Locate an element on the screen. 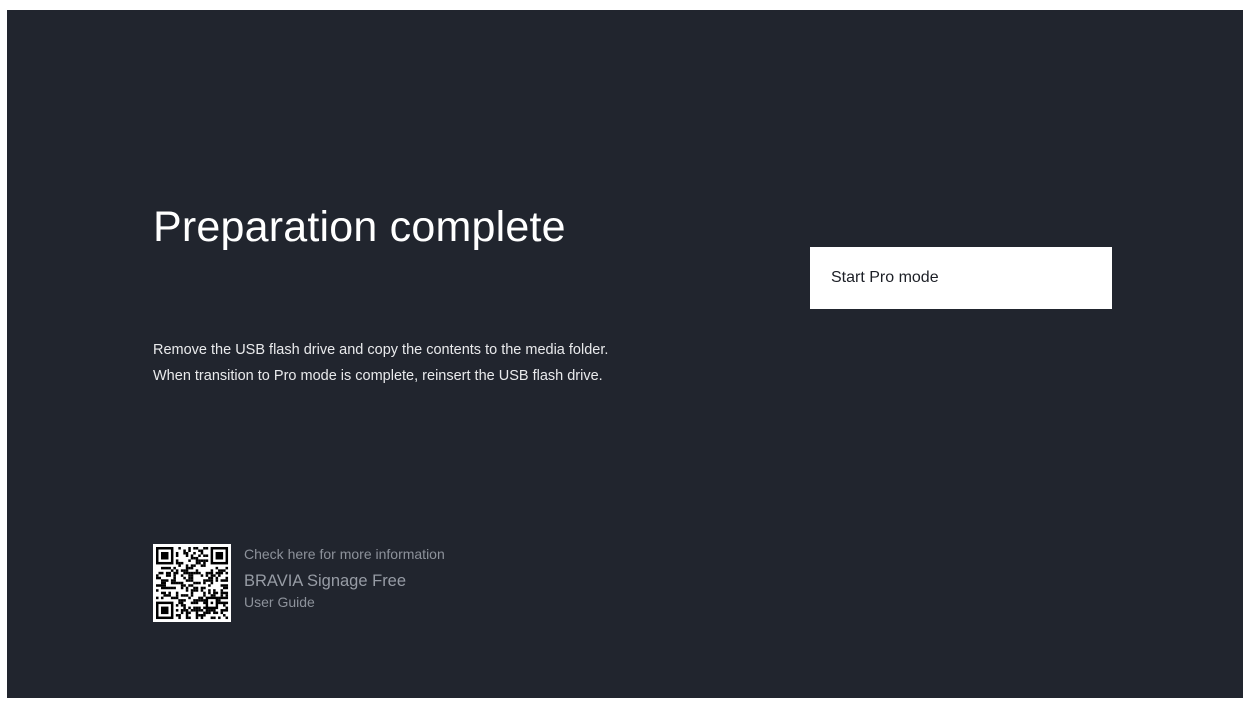  more-info-label: Check here for more information is located at coordinates (344, 554).